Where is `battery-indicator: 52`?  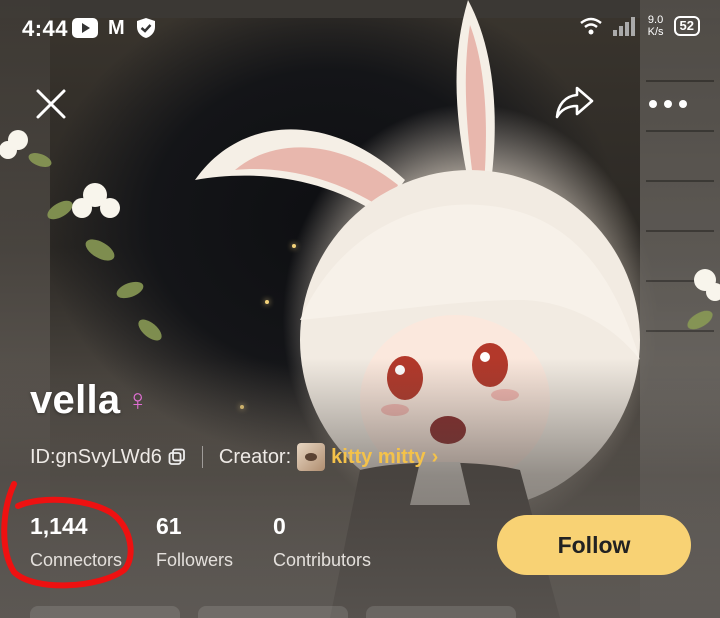
battery-indicator: 52 is located at coordinates (686, 26).